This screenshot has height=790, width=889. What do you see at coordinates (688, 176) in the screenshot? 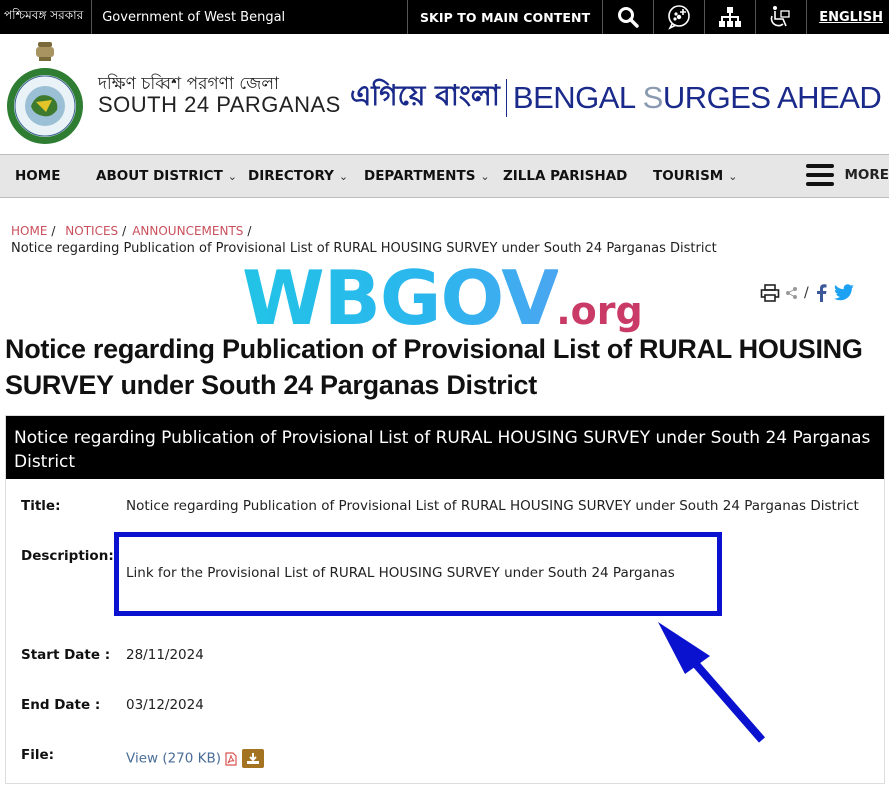
I see `nav-tourism-label: TOURISM` at bounding box center [688, 176].